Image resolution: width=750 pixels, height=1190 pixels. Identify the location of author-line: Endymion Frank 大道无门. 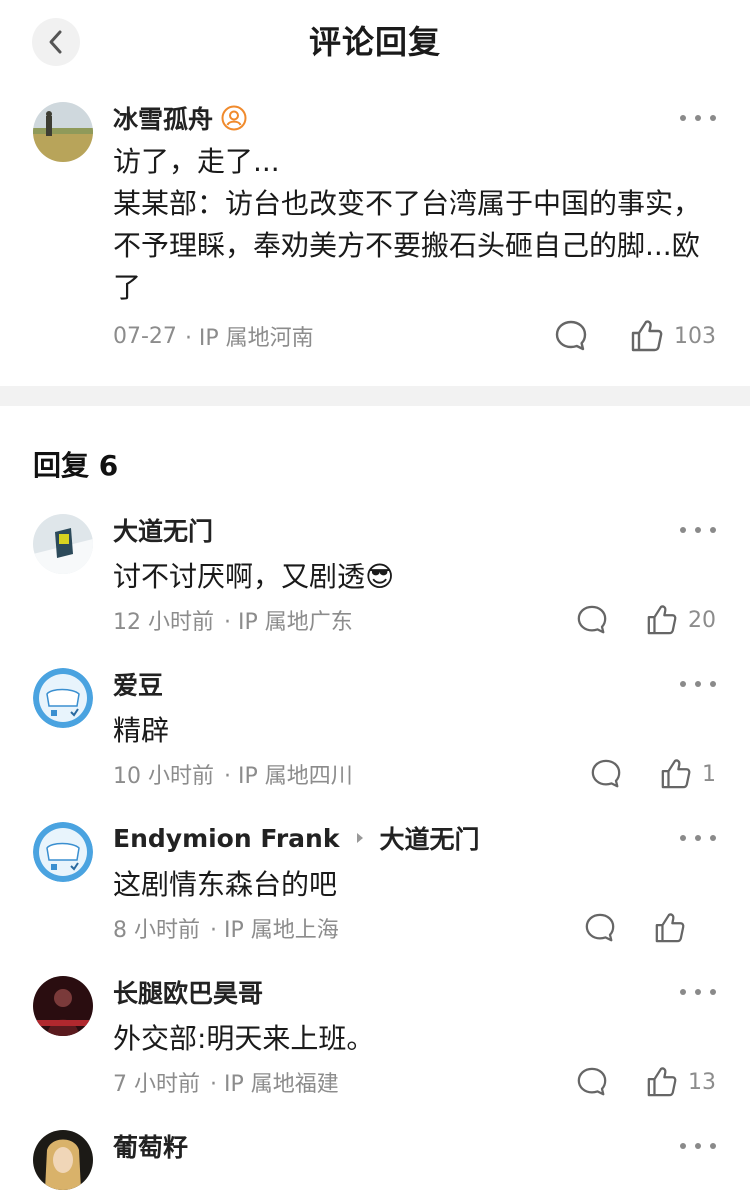
(414, 838).